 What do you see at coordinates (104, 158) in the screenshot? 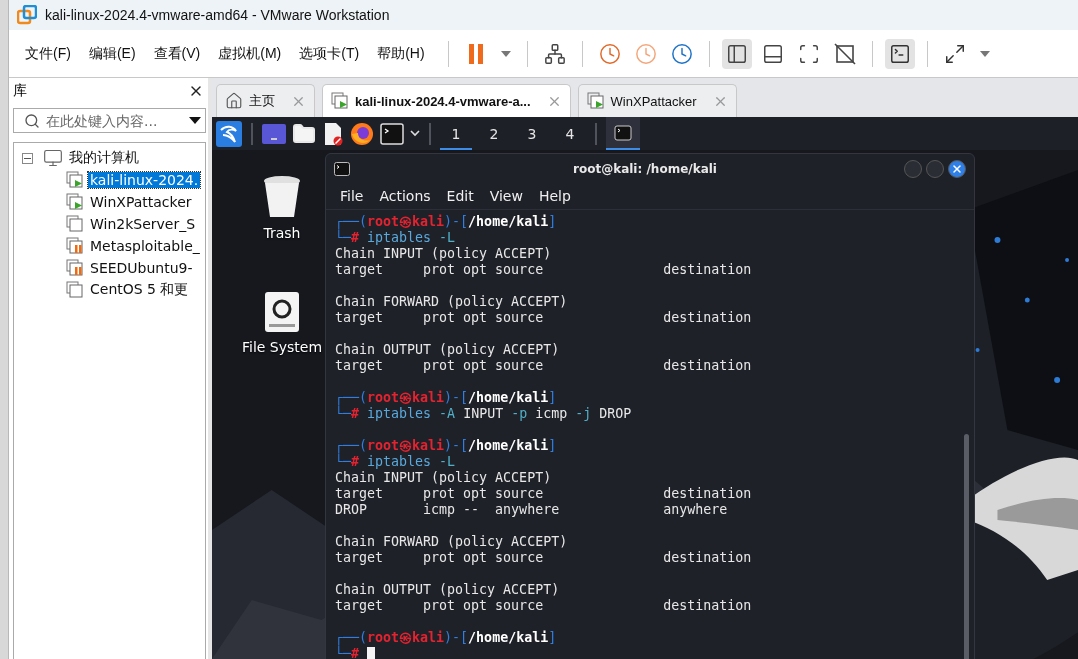
I see `tree-item: 我的计算机` at bounding box center [104, 158].